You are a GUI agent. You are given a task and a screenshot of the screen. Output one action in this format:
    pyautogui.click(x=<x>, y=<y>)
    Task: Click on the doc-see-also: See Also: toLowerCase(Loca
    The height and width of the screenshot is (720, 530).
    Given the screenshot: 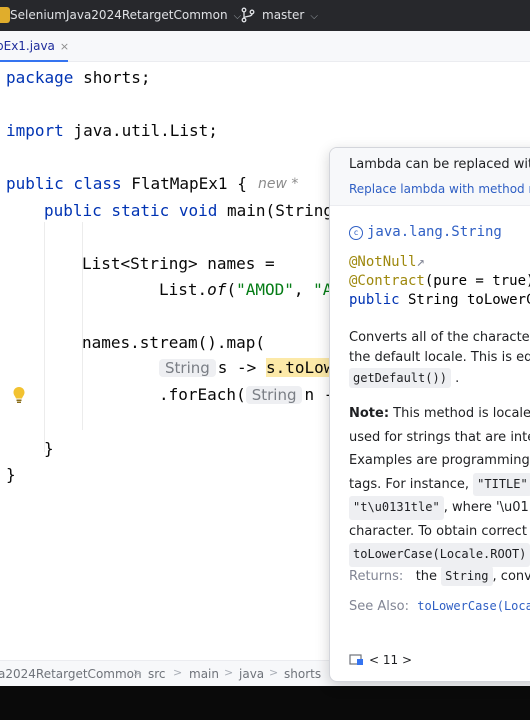 What is the action you would take?
    pyautogui.click(x=439, y=606)
    